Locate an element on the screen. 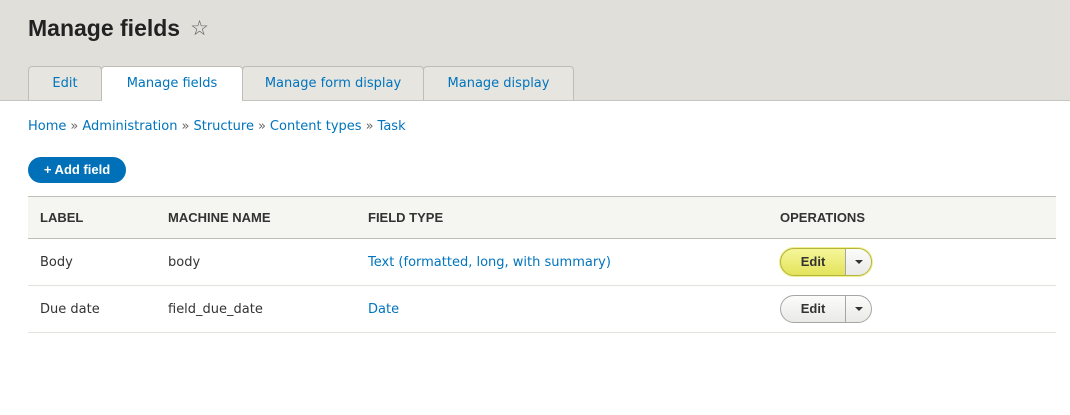 The image size is (1070, 415). breadcrumb-structure: Structure is located at coordinates (223, 126).